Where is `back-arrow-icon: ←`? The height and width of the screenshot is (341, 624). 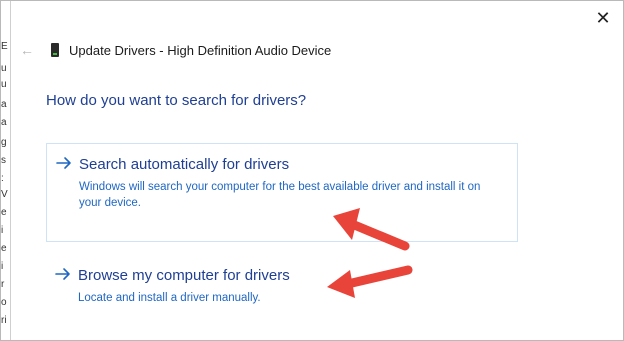 back-arrow-icon: ← is located at coordinates (27, 50).